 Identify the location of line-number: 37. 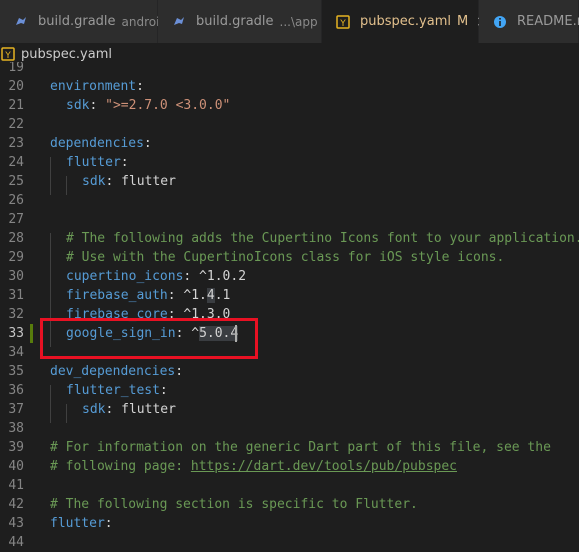
(16, 409).